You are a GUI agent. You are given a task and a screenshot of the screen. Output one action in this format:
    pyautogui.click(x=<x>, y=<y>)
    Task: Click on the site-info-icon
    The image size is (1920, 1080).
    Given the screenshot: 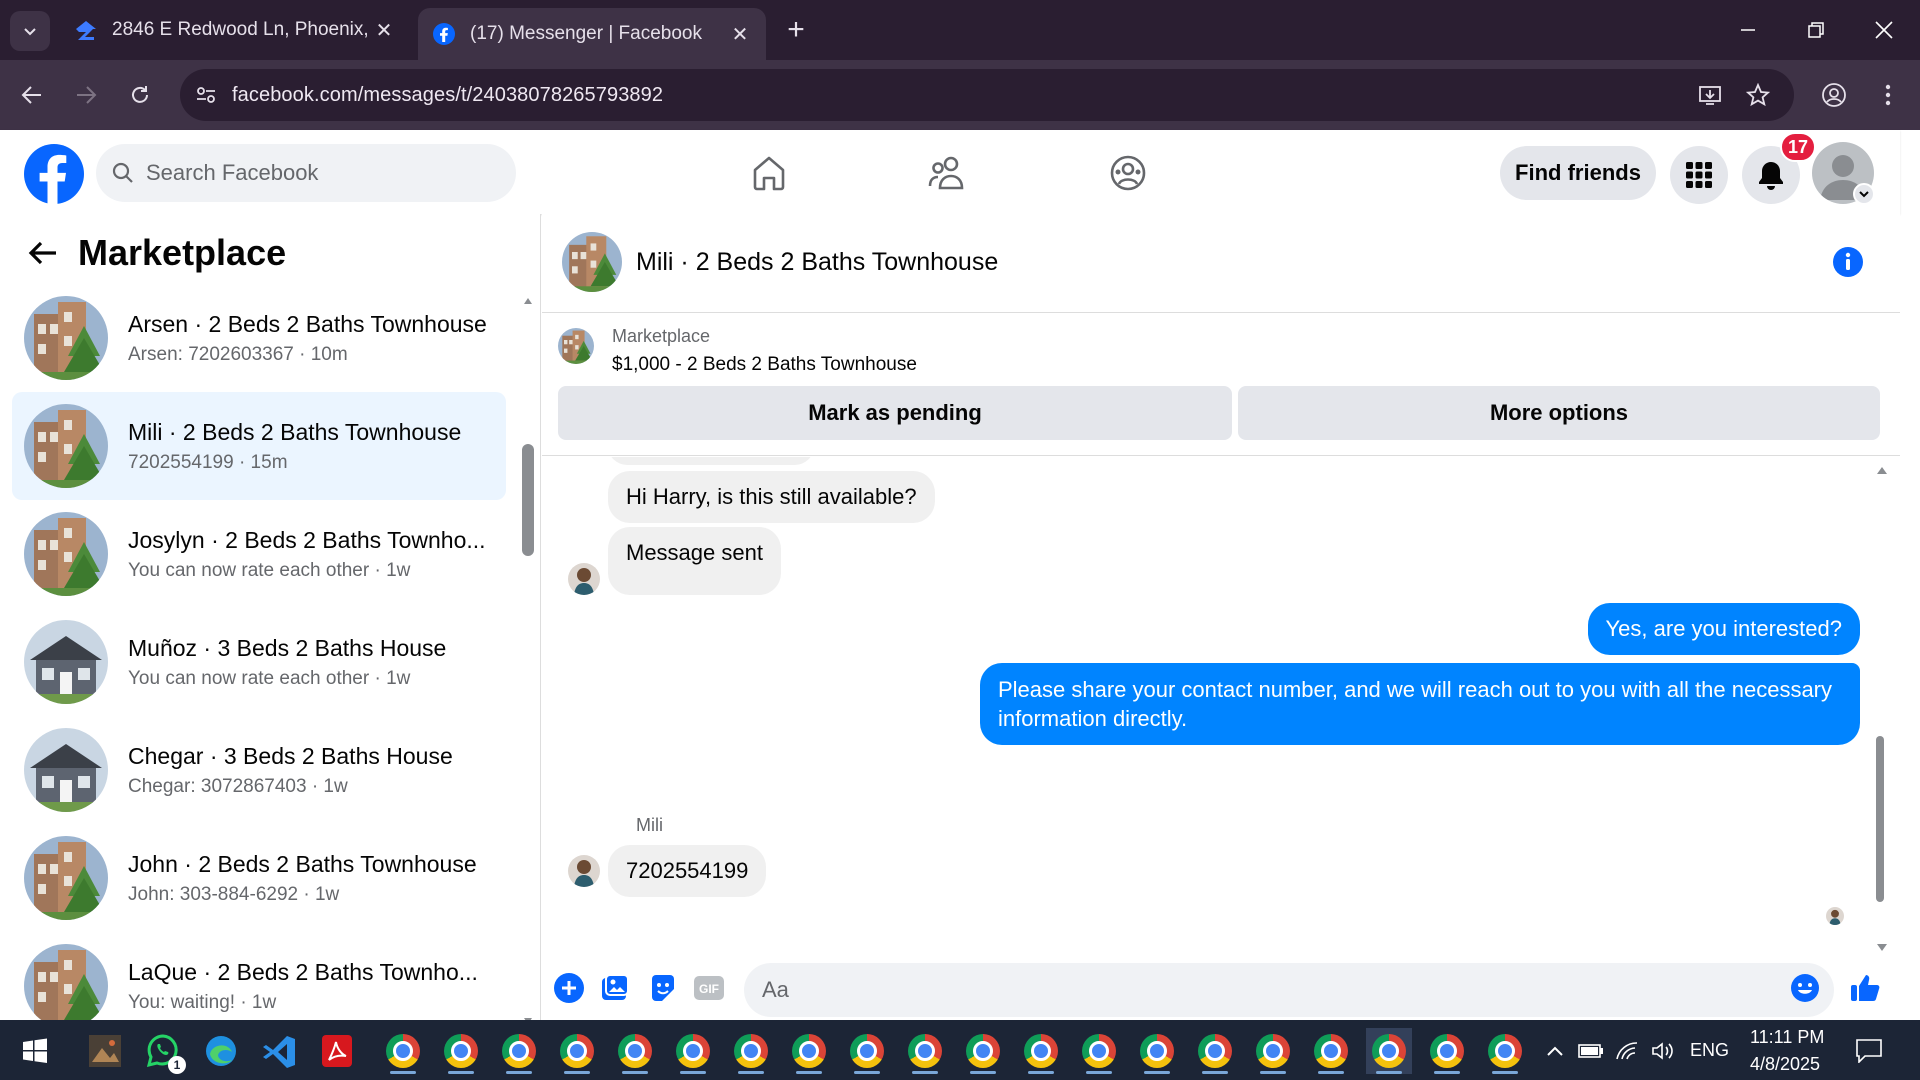 What is the action you would take?
    pyautogui.click(x=206, y=95)
    